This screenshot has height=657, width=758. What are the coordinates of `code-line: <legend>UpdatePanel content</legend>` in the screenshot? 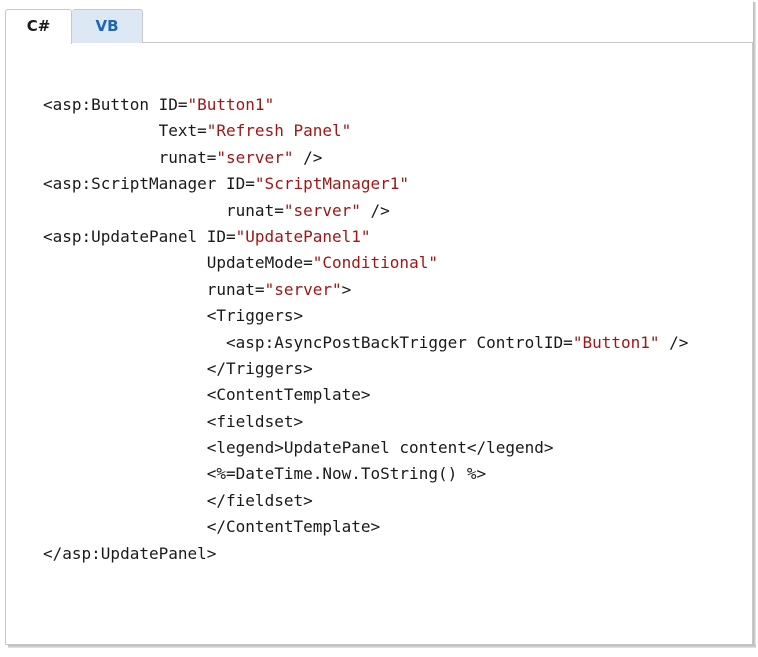 It's located at (365, 448).